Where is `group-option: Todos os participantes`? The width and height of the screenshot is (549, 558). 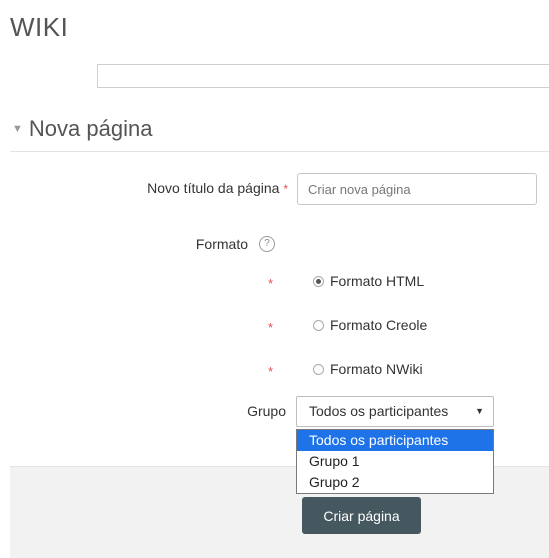
group-option: Todos os participantes is located at coordinates (395, 440).